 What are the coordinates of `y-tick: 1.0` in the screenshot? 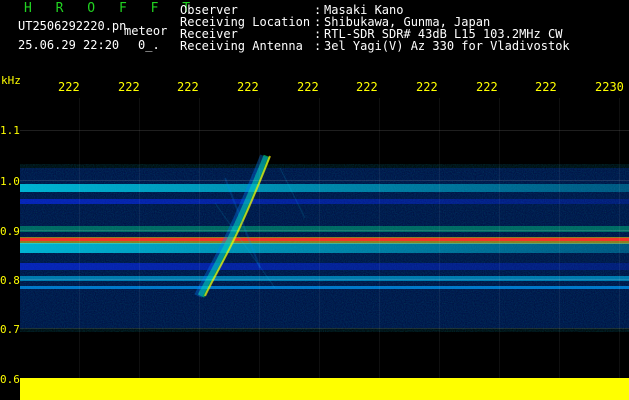 It's located at (10, 181).